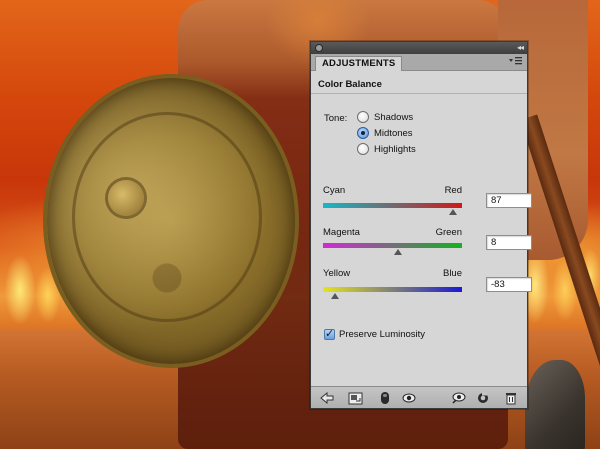 The image size is (600, 449). Describe the element at coordinates (419, 48) in the screenshot. I see `panel-titlebar: ◂◂` at that location.